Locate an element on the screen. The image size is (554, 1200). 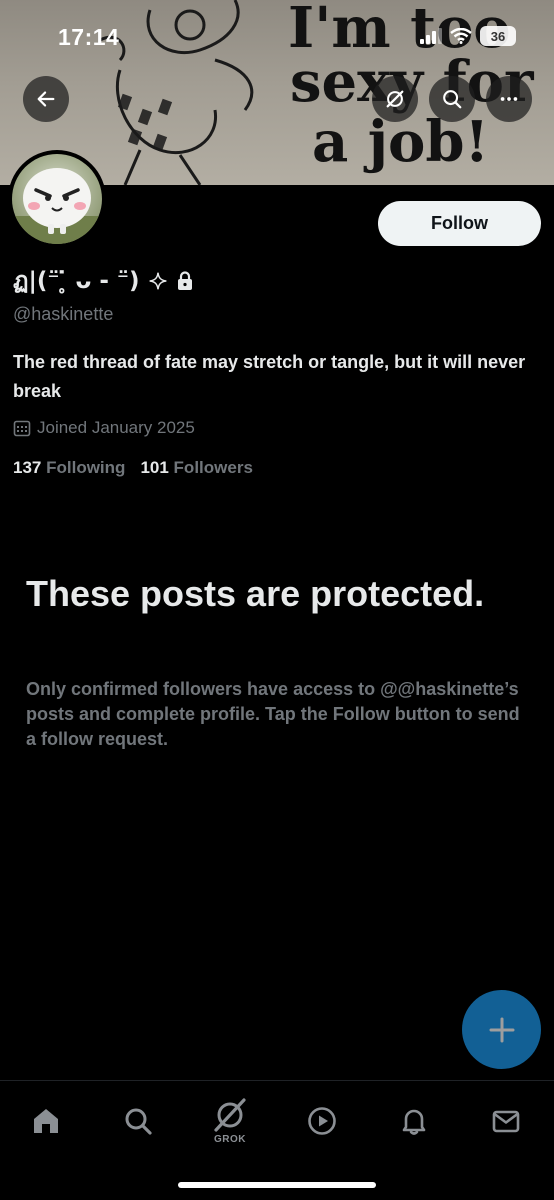
status-icons: 36 is located at coordinates (468, 36).